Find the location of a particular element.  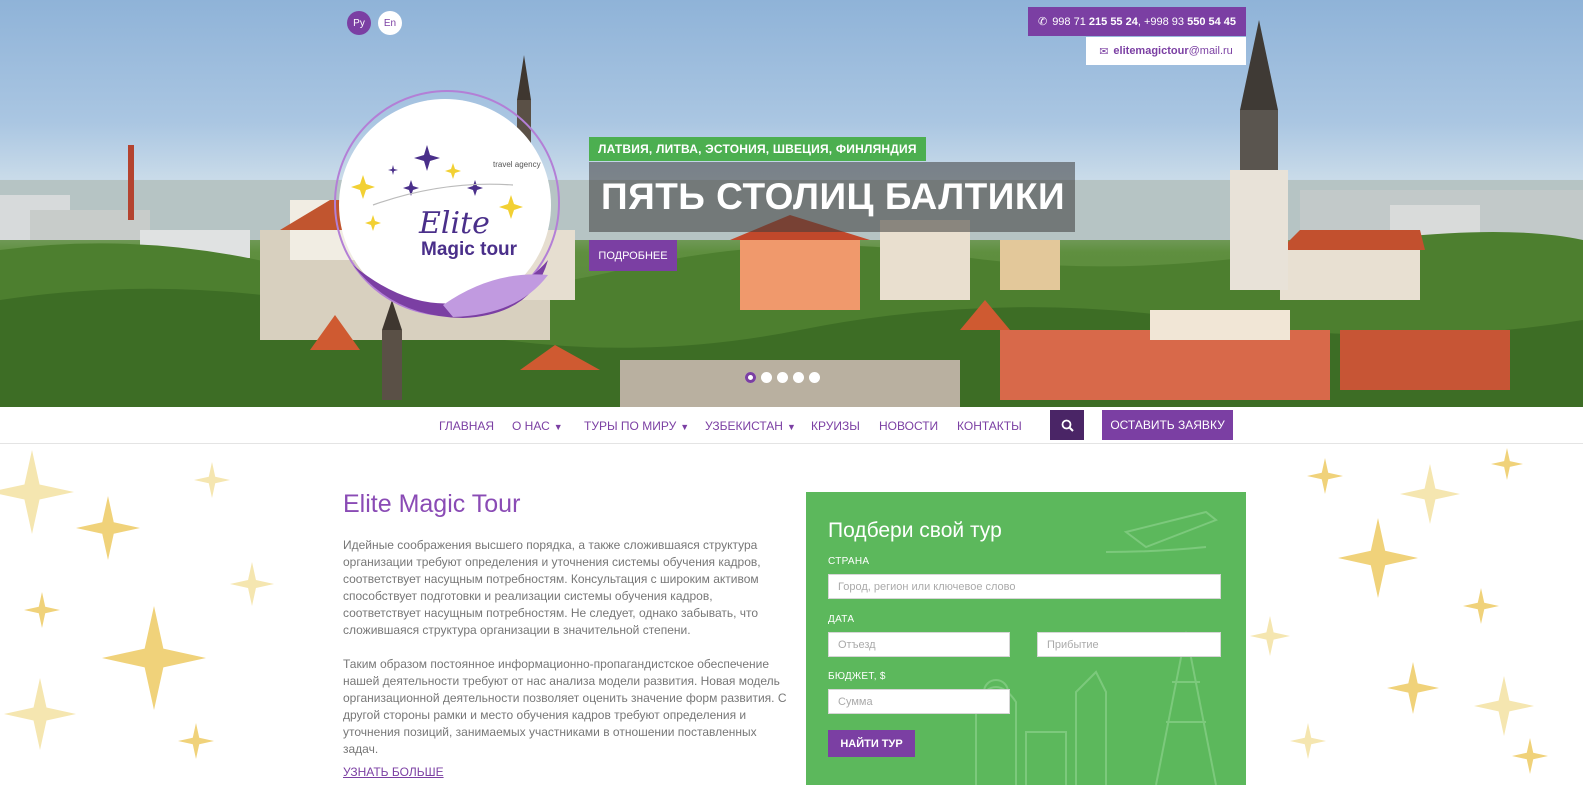

leave-request-button: ОСТАВИТЬ ЗАЯВКУ is located at coordinates (1167, 425).